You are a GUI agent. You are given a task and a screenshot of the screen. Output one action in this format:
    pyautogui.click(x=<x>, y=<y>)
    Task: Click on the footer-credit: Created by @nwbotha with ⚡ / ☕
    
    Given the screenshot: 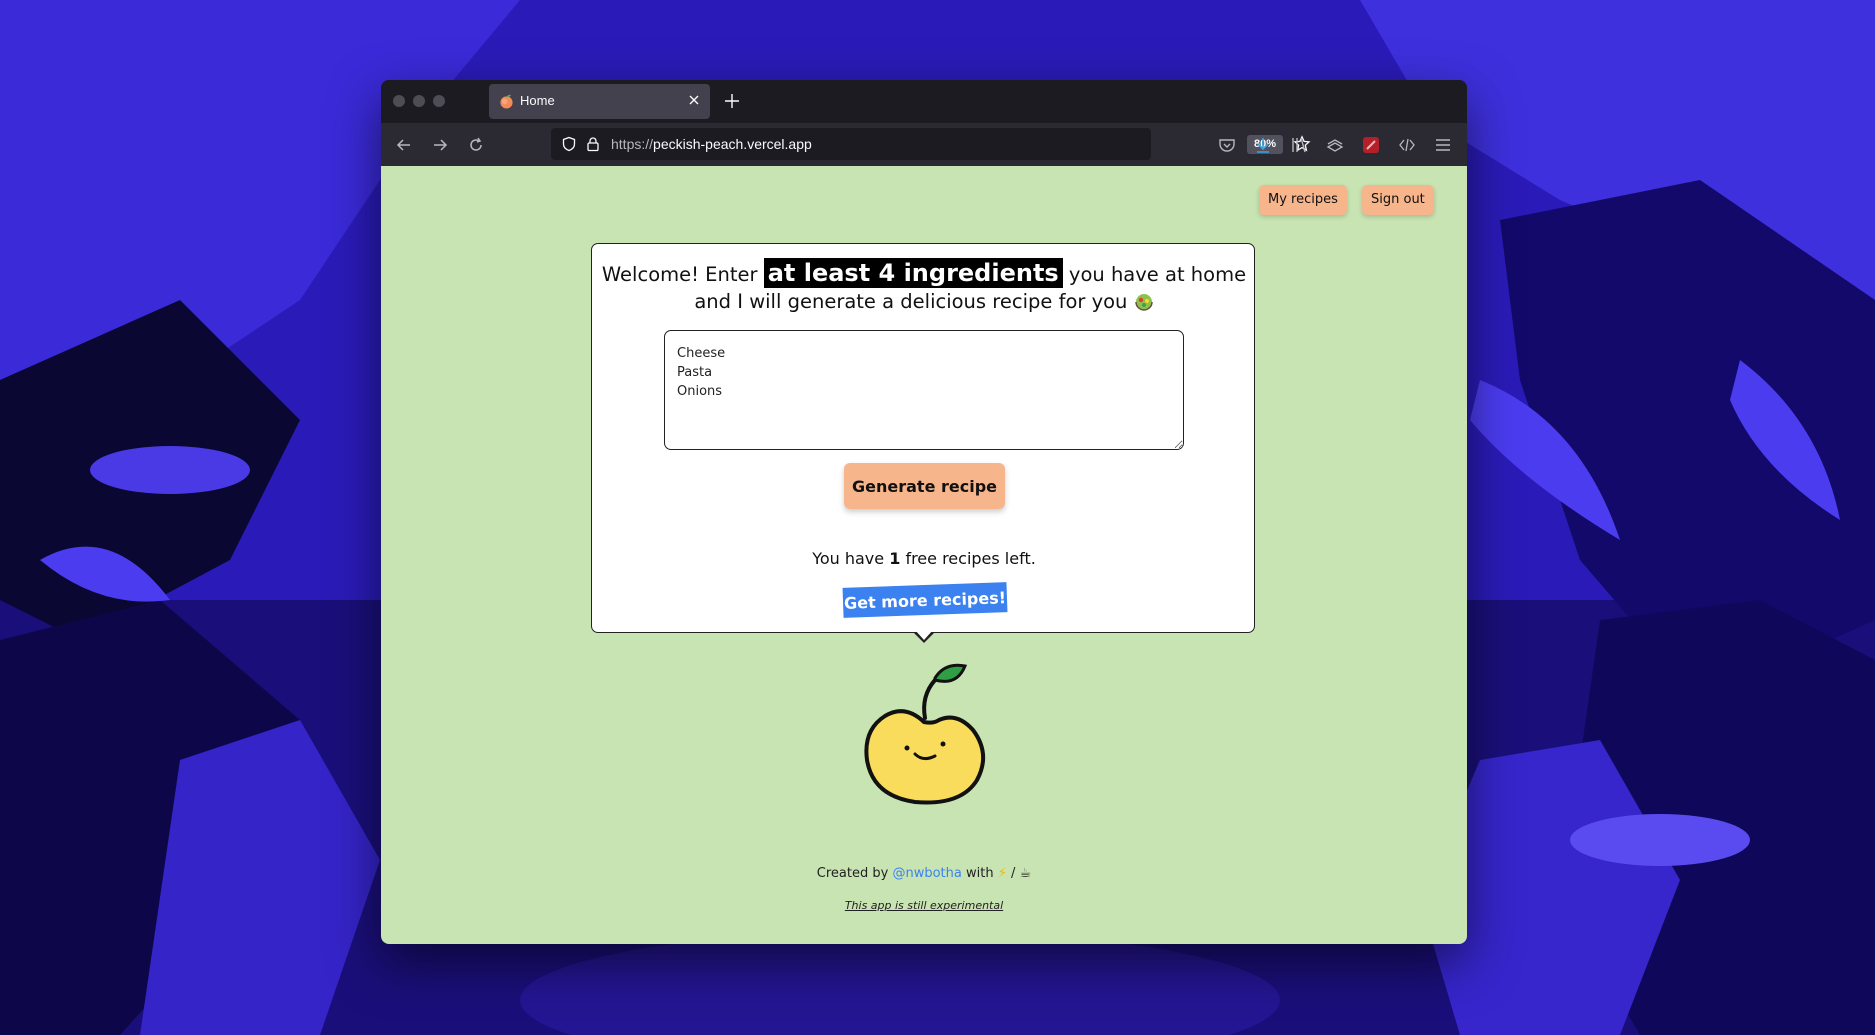 What is the action you would take?
    pyautogui.click(x=924, y=873)
    